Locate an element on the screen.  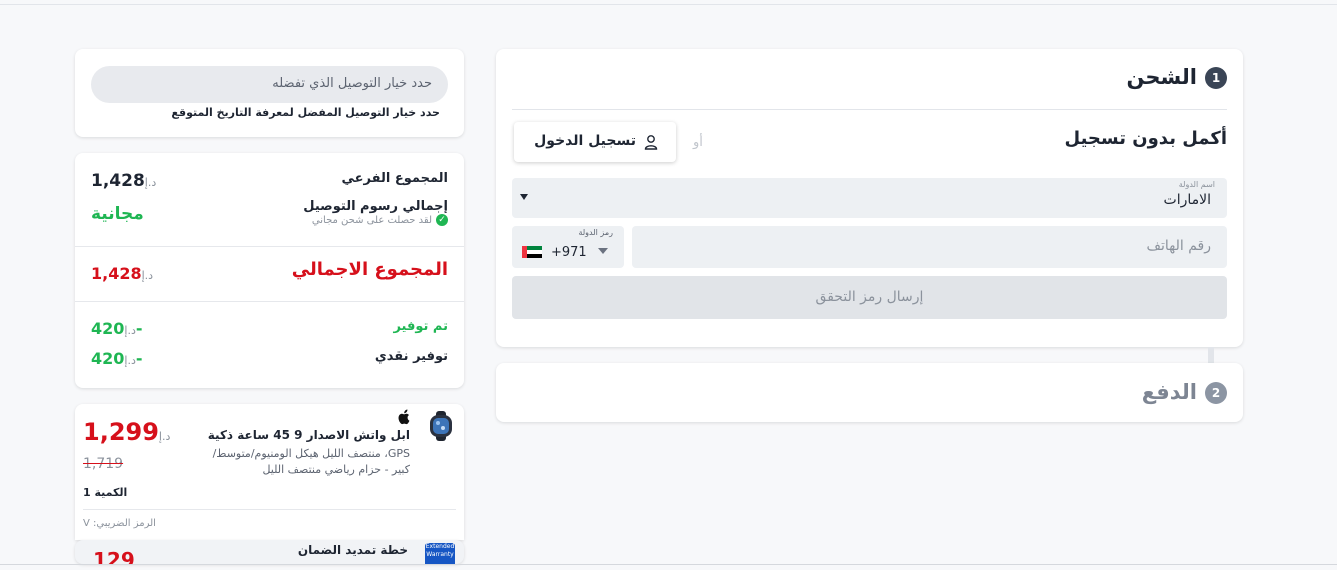
country-field-label: اسم الدولة is located at coordinates (1196, 184).